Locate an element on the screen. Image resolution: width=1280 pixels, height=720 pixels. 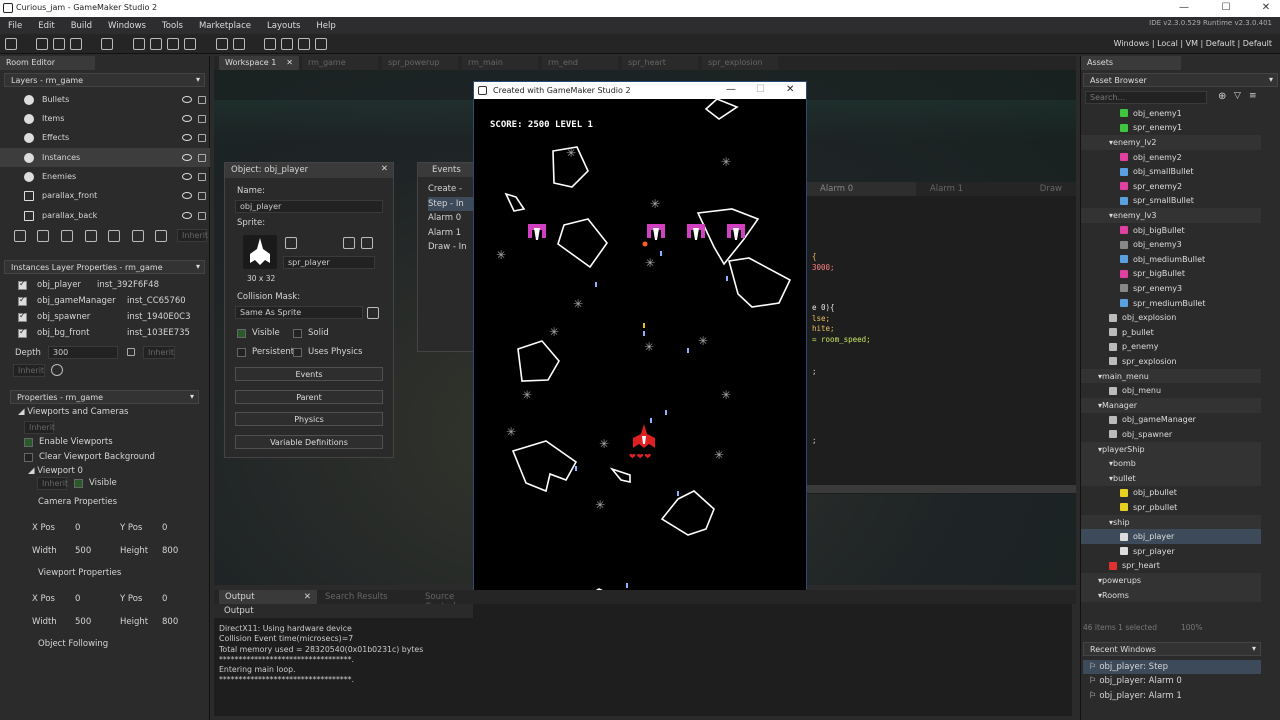
asset-item: spr_enemy2 is located at coordinates (1171, 186).